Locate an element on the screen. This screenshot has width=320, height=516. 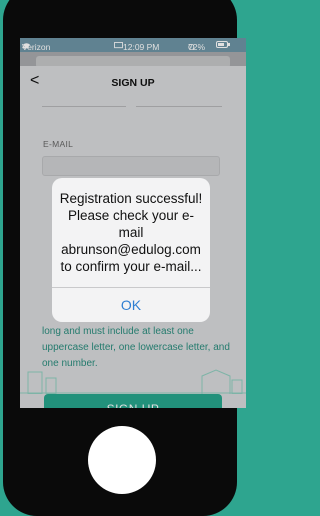
alert-ok-button: OK is located at coordinates (131, 305).